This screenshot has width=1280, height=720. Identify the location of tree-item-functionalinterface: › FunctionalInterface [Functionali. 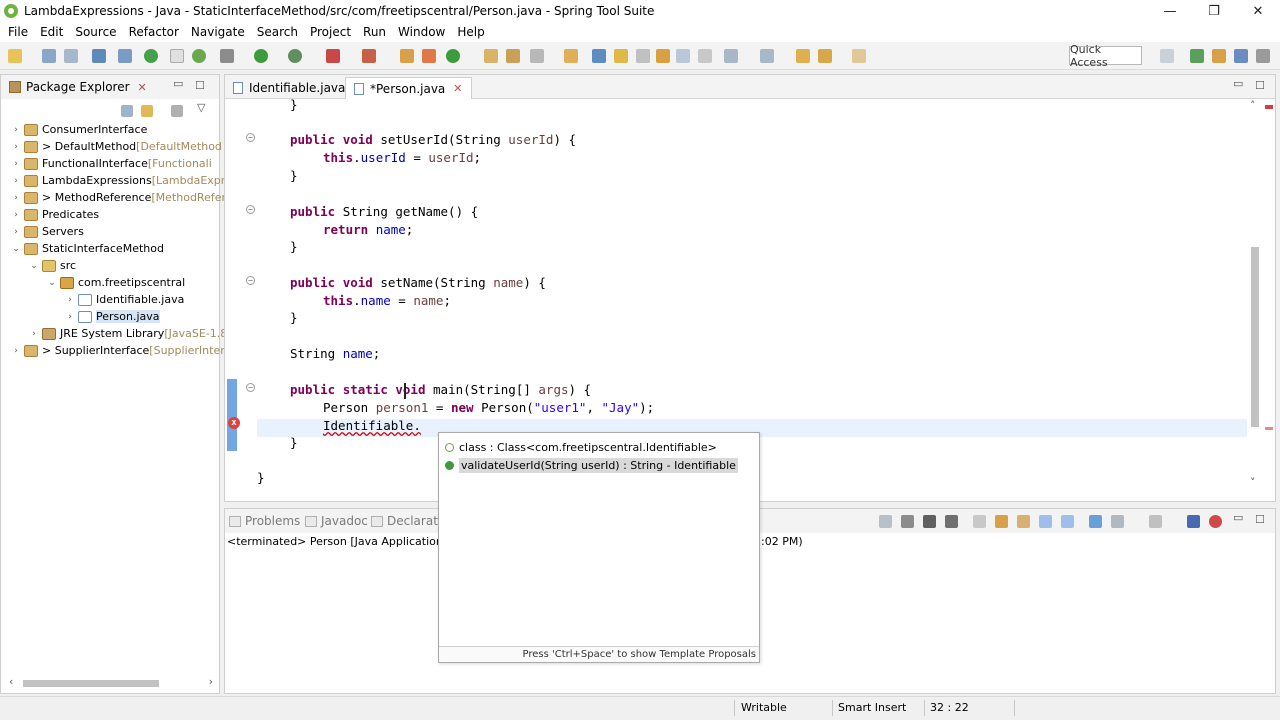
(111, 163).